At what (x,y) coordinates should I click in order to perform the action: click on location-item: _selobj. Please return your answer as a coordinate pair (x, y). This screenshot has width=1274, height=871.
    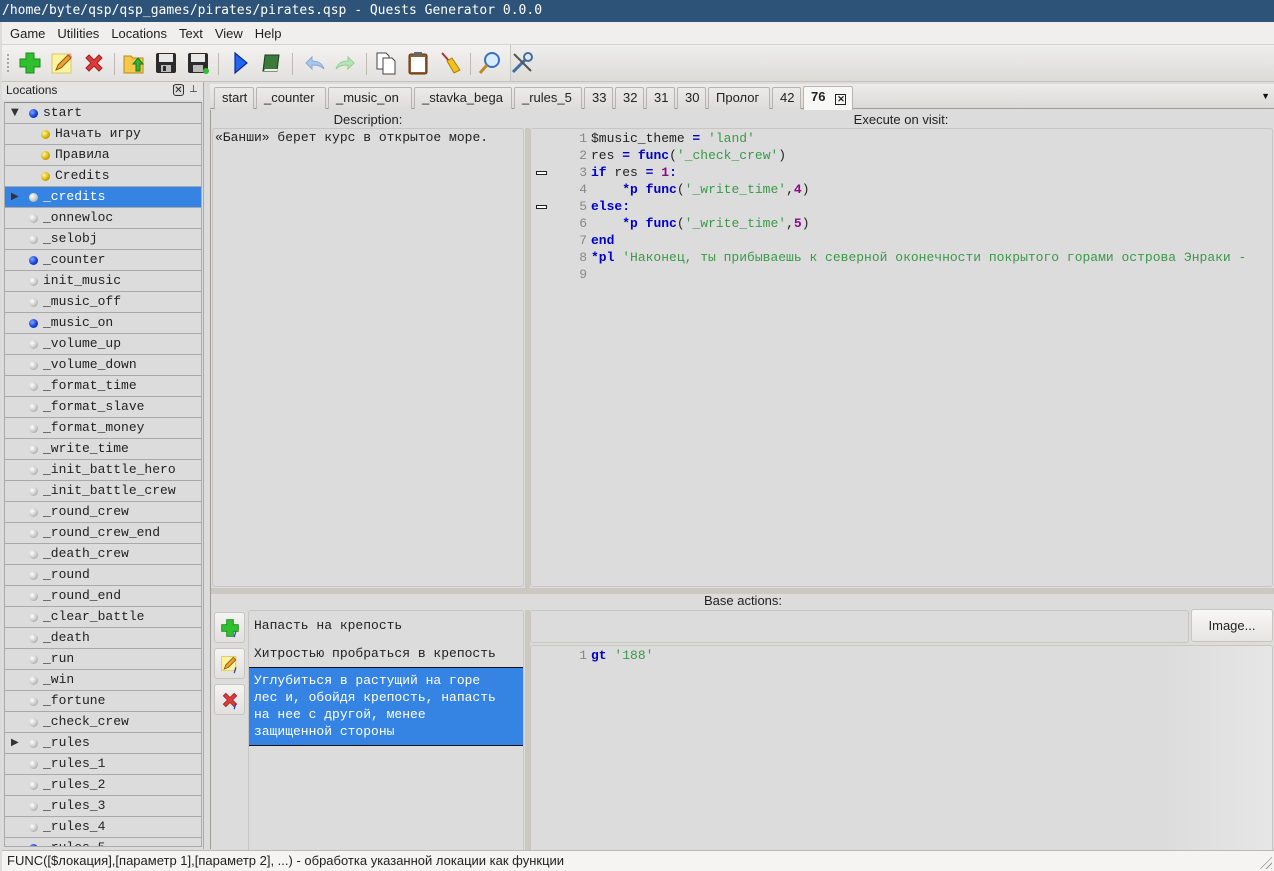
    Looking at the image, I should click on (103, 239).